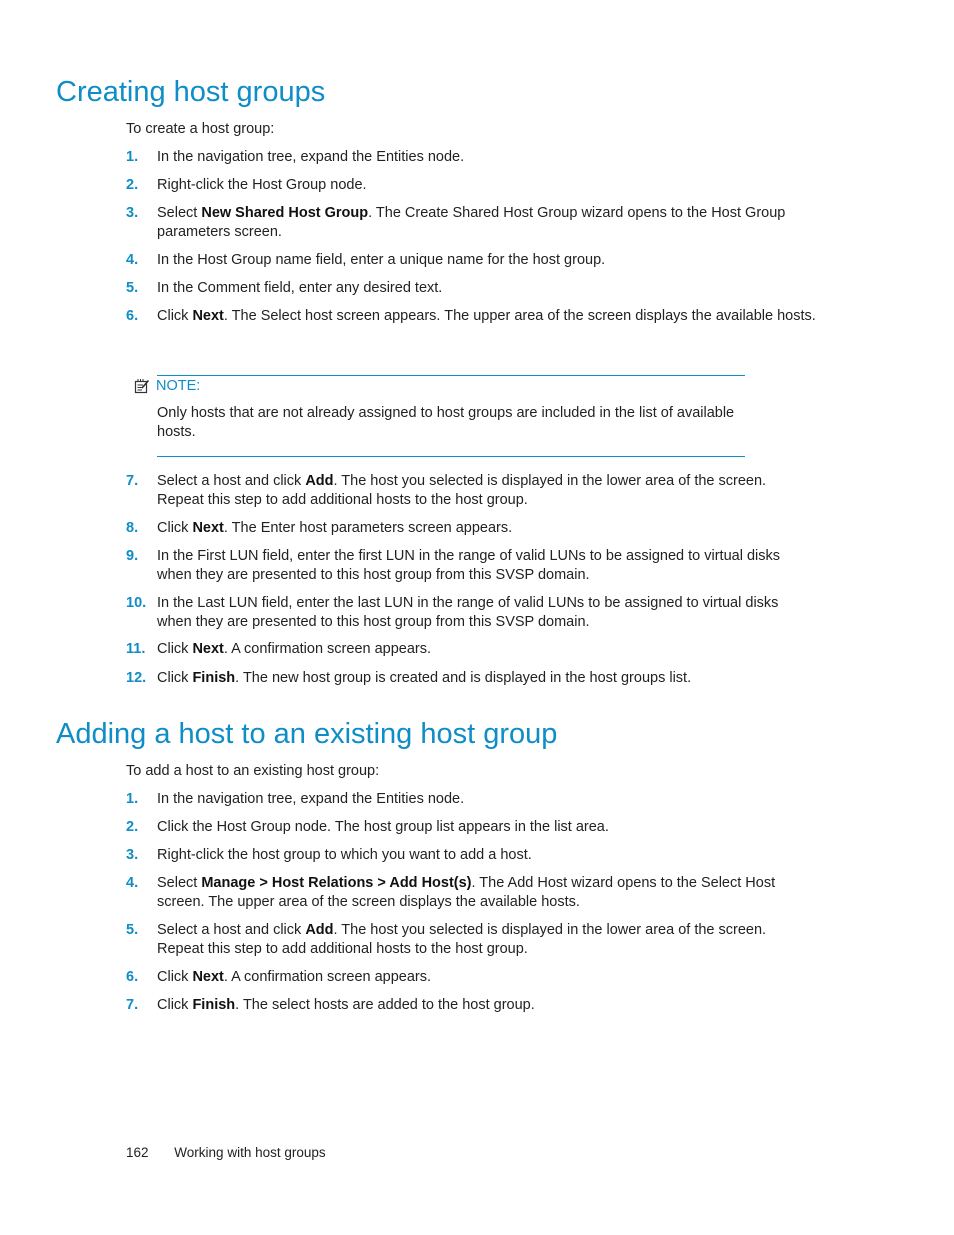 The width and height of the screenshot is (954, 1235). What do you see at coordinates (471, 185) in the screenshot?
I see `list-item: 2. Right-click the Host Group node.` at bounding box center [471, 185].